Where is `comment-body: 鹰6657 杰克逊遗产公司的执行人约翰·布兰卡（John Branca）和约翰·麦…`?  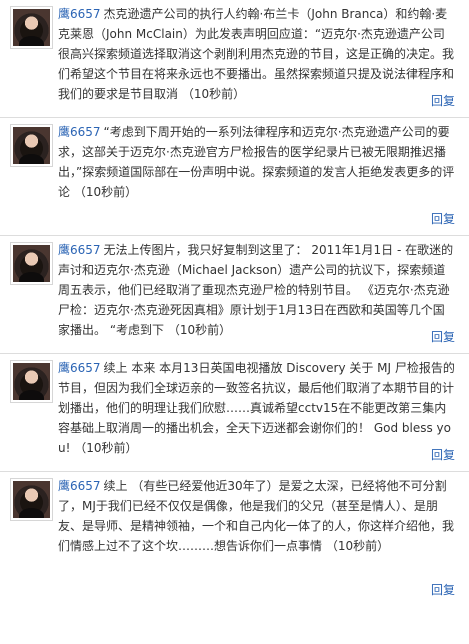 comment-body: 鹰6657 杰克逊遗产公司的执行人约翰·布兰卡（John Branca）和约翰·麦… is located at coordinates (256, 54).